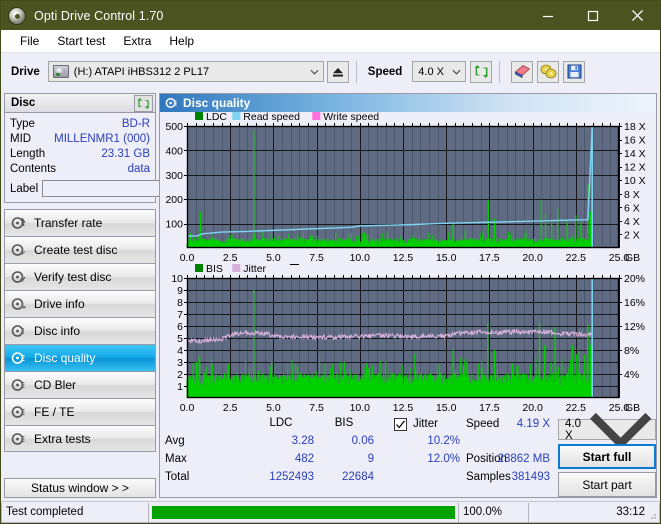 The image size is (661, 524). I want to click on save-button, so click(574, 71).